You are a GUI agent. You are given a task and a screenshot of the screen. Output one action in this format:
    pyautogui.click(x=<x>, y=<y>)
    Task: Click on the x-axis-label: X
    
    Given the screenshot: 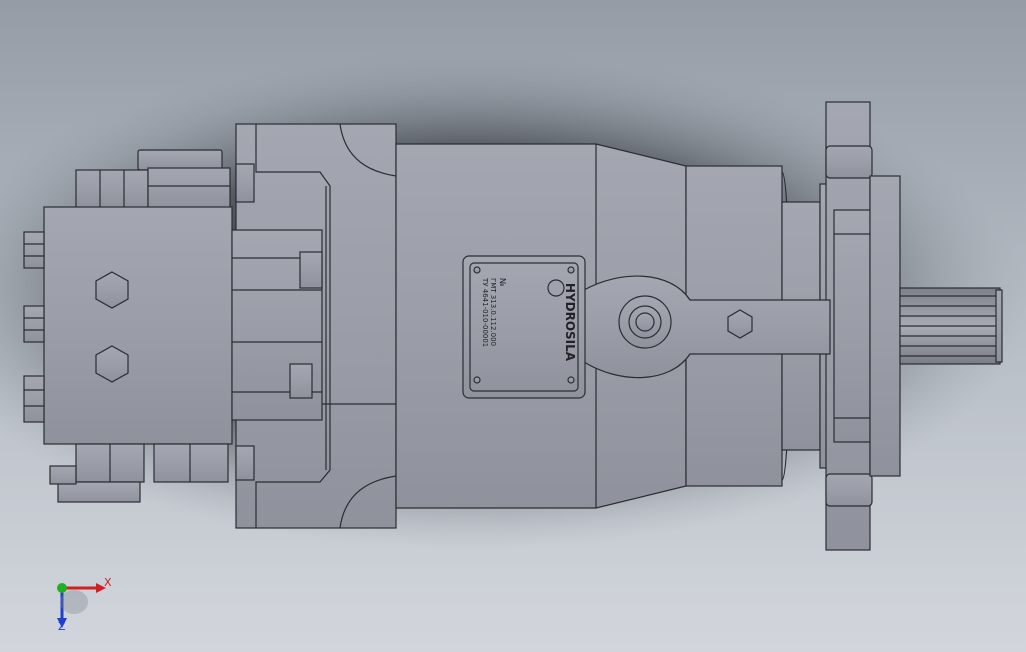 What is the action you would take?
    pyautogui.click(x=108, y=582)
    